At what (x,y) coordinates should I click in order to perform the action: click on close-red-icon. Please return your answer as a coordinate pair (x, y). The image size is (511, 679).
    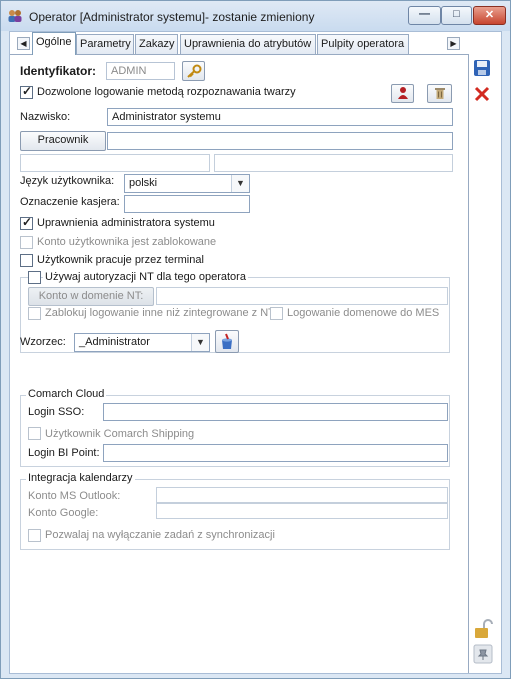
    Looking at the image, I should click on (482, 94).